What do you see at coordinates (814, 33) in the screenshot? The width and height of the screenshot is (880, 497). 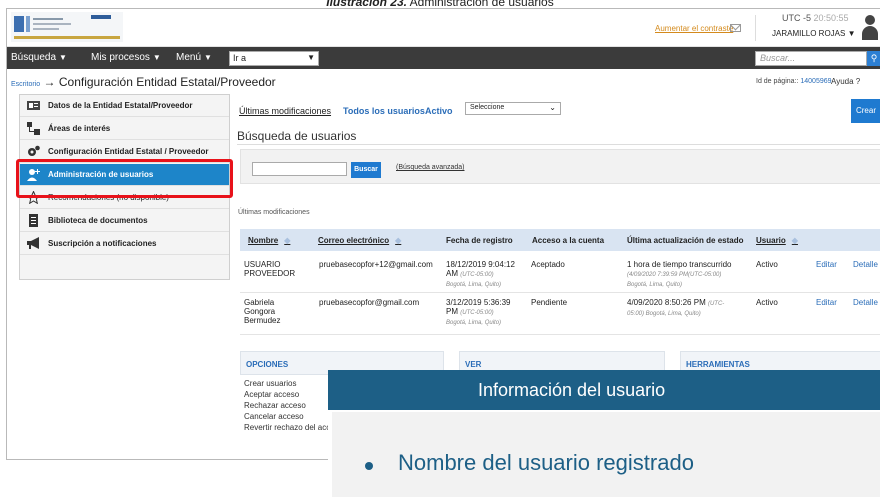 I see `user-menu: JARAMILLO ROJAS ▼` at bounding box center [814, 33].